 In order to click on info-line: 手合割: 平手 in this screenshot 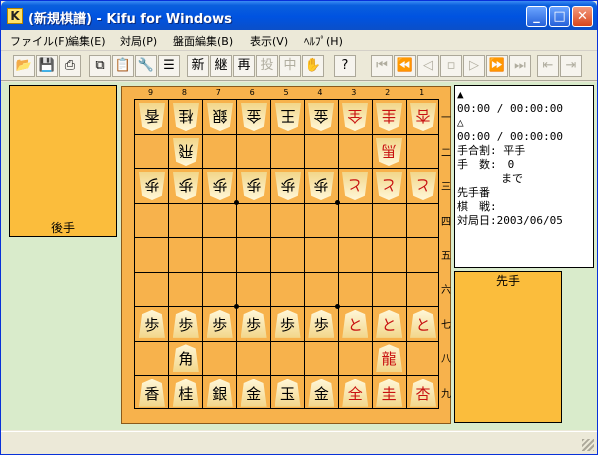, I will do `click(491, 150)`.